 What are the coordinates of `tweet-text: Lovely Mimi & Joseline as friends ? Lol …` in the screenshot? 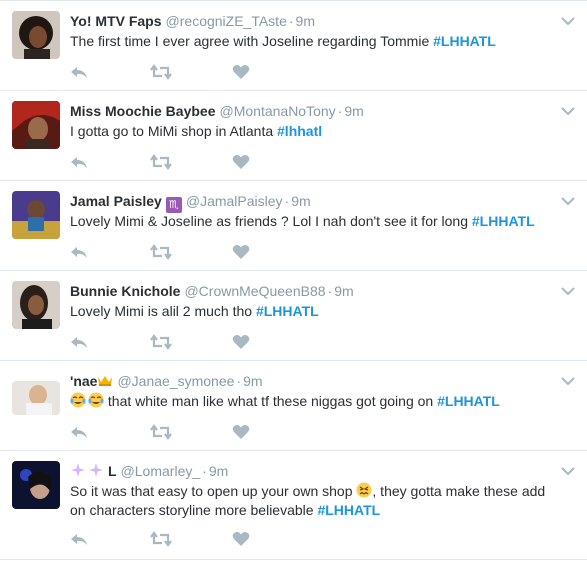 It's located at (318, 221).